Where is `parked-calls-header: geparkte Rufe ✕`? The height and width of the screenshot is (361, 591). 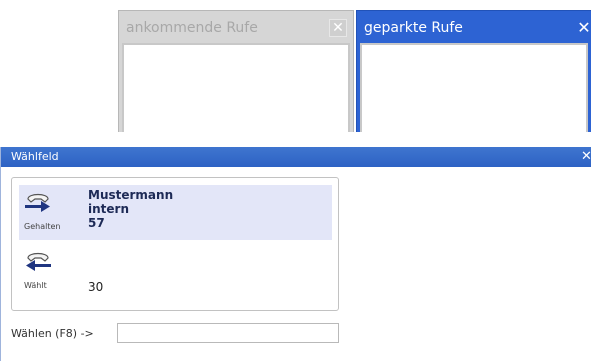 parked-calls-header: geparkte Rufe ✕ is located at coordinates (474, 27).